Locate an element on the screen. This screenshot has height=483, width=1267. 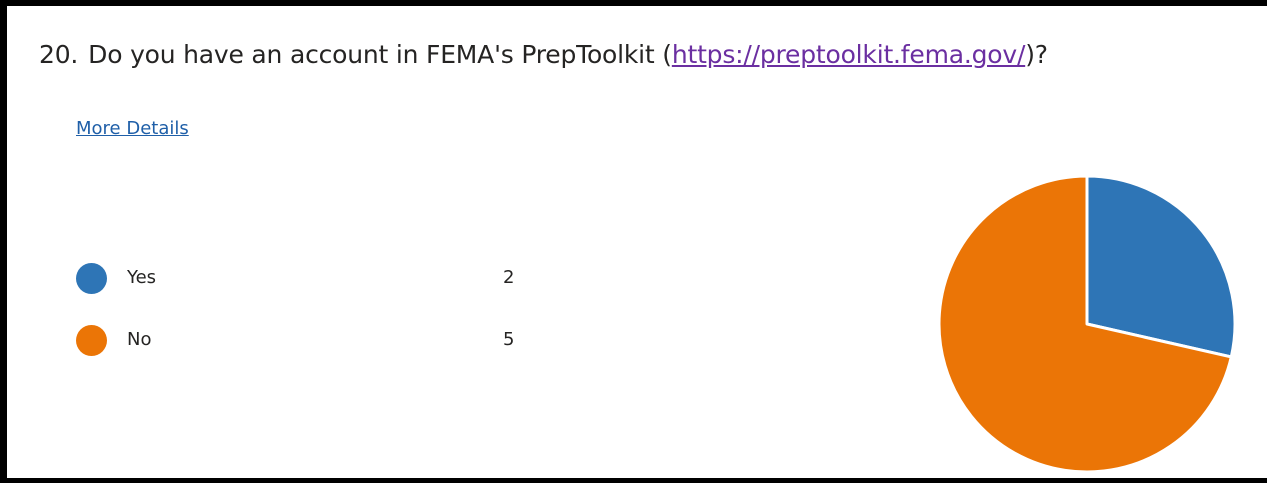
legend-count: 5 is located at coordinates (509, 339).